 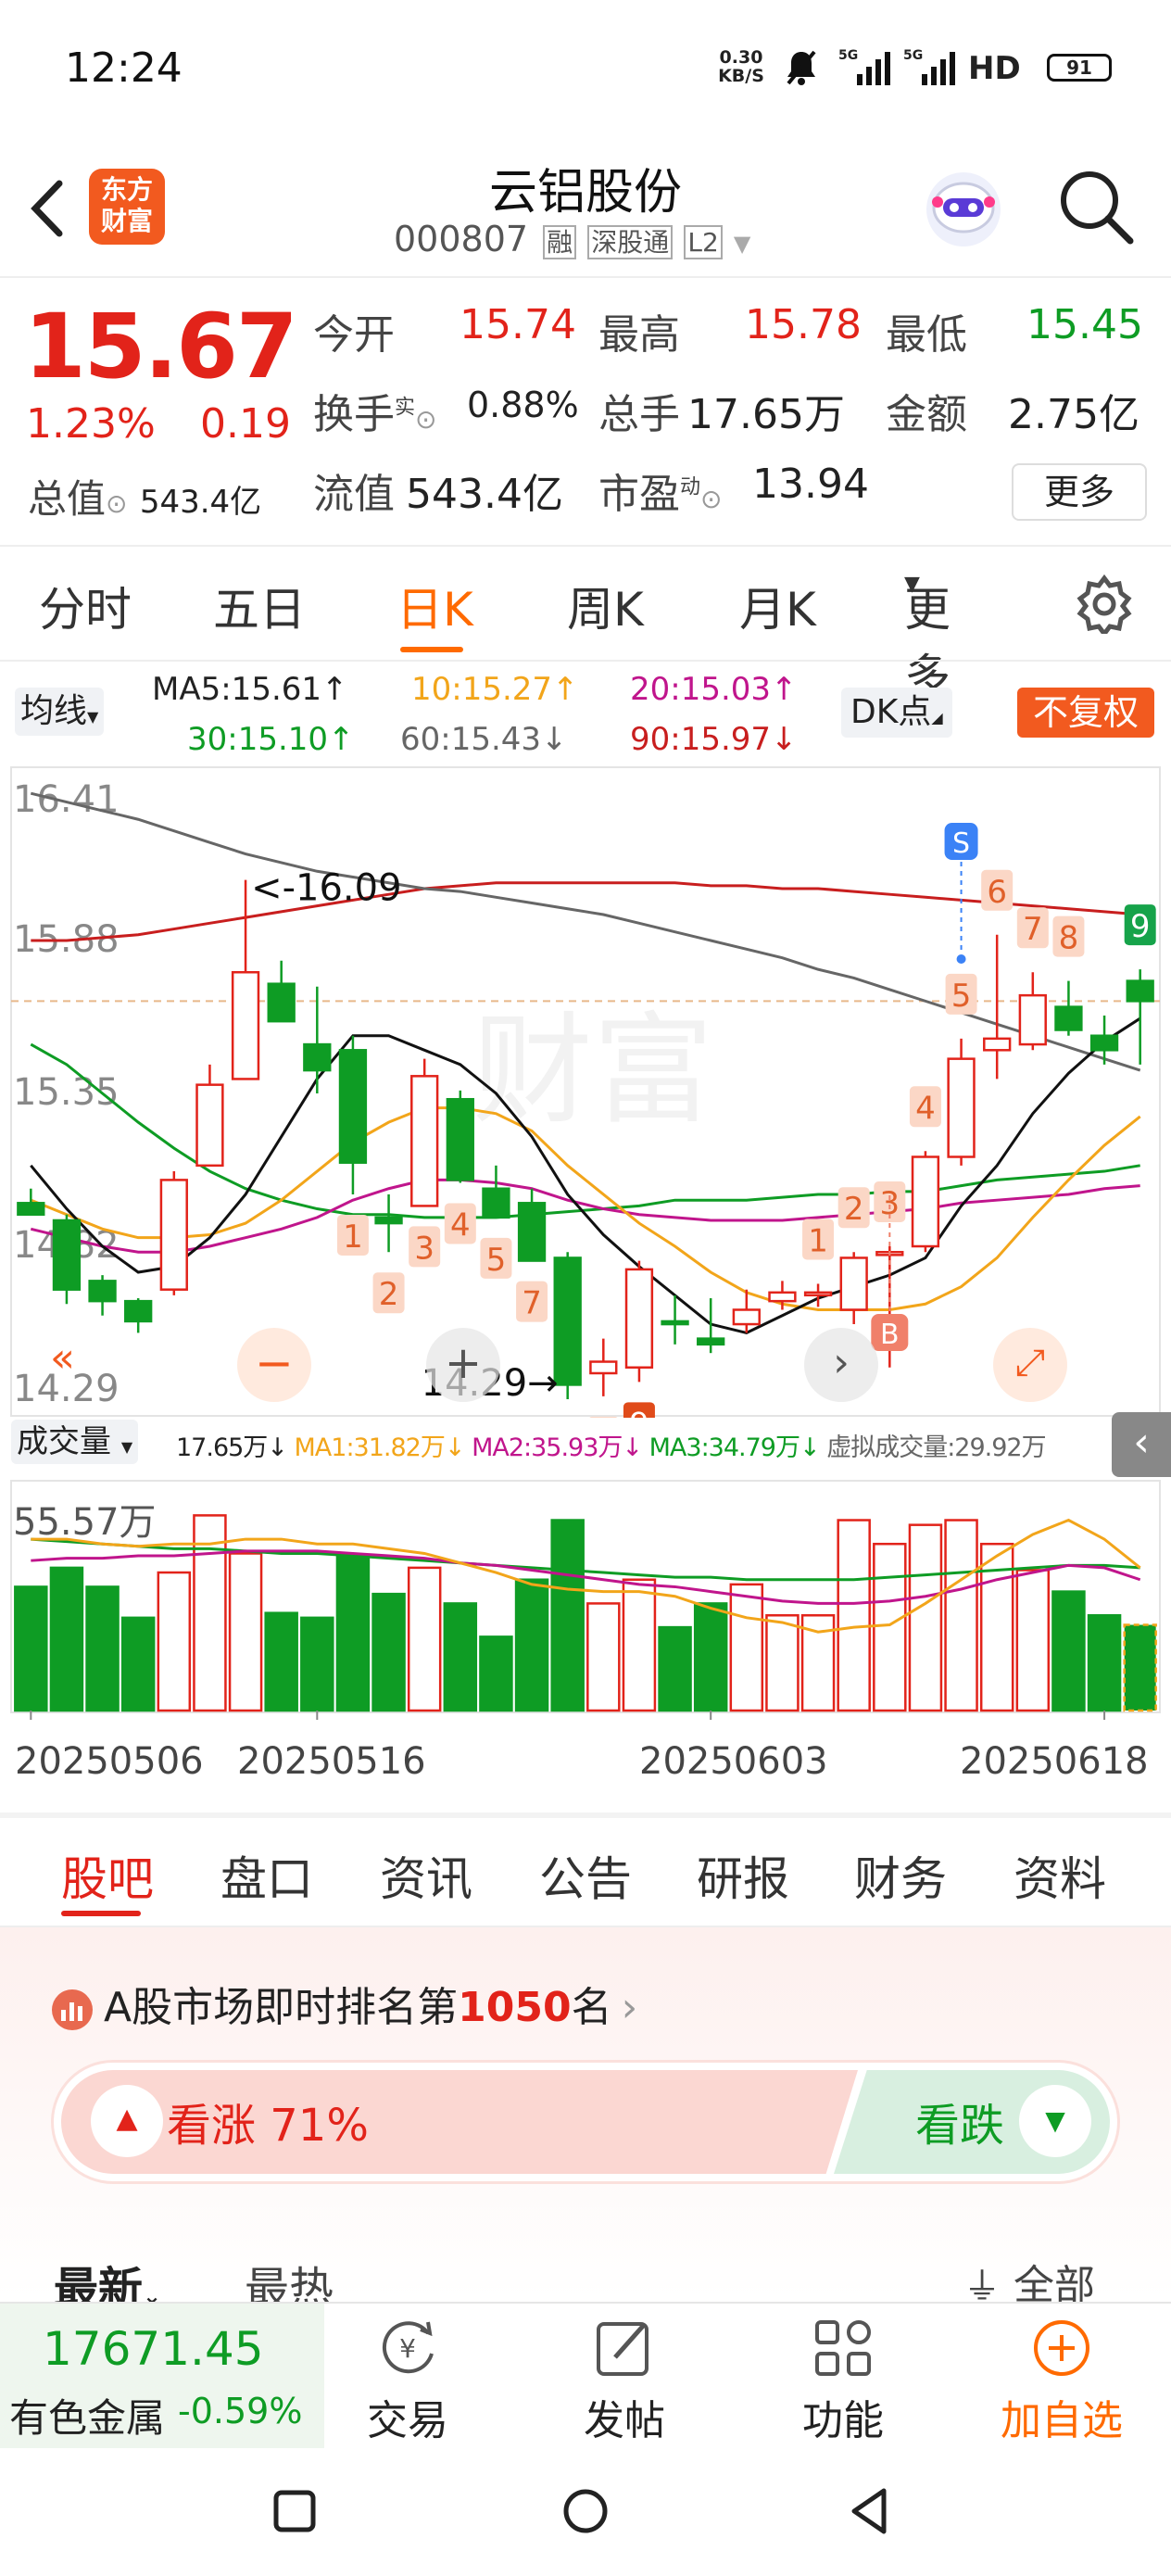 What do you see at coordinates (154, 2349) in the screenshot?
I see `sector-index-value: 17671.45` at bounding box center [154, 2349].